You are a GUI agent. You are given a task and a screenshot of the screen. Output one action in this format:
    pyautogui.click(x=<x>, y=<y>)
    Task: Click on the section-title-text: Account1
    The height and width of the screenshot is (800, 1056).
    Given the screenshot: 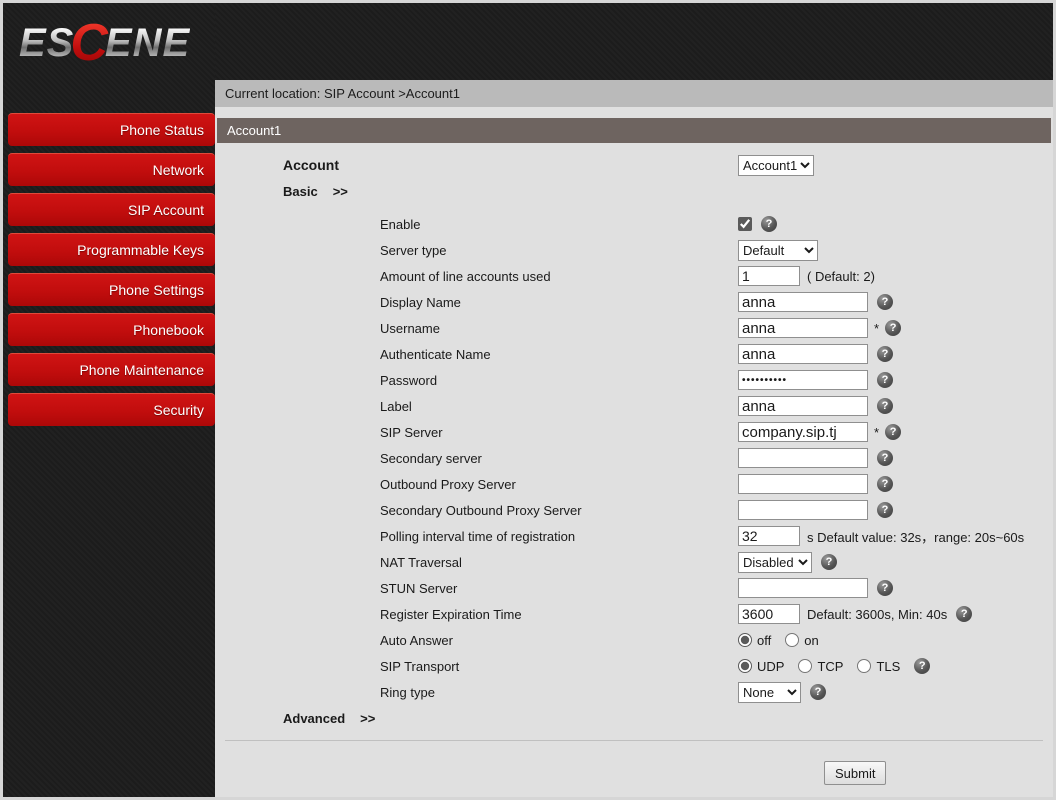 What is the action you would take?
    pyautogui.click(x=254, y=130)
    